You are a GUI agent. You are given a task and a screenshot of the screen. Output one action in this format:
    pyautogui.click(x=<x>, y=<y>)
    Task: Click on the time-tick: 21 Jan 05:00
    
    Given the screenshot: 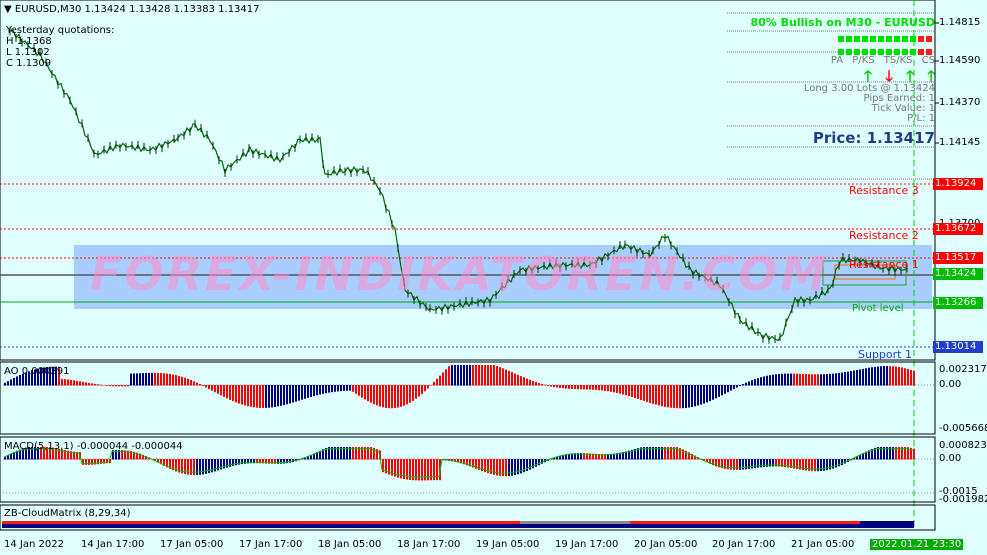 What is the action you would take?
    pyautogui.click(x=823, y=544)
    